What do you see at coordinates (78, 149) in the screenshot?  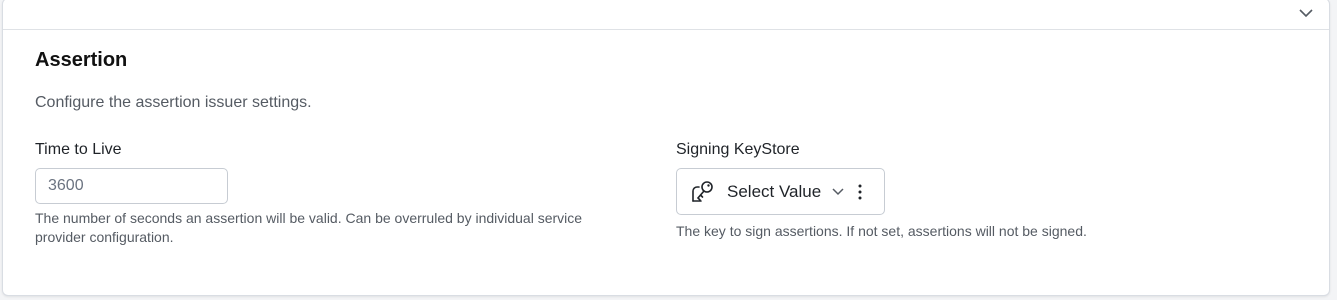 I see `time-to-live-label: Time to Live` at bounding box center [78, 149].